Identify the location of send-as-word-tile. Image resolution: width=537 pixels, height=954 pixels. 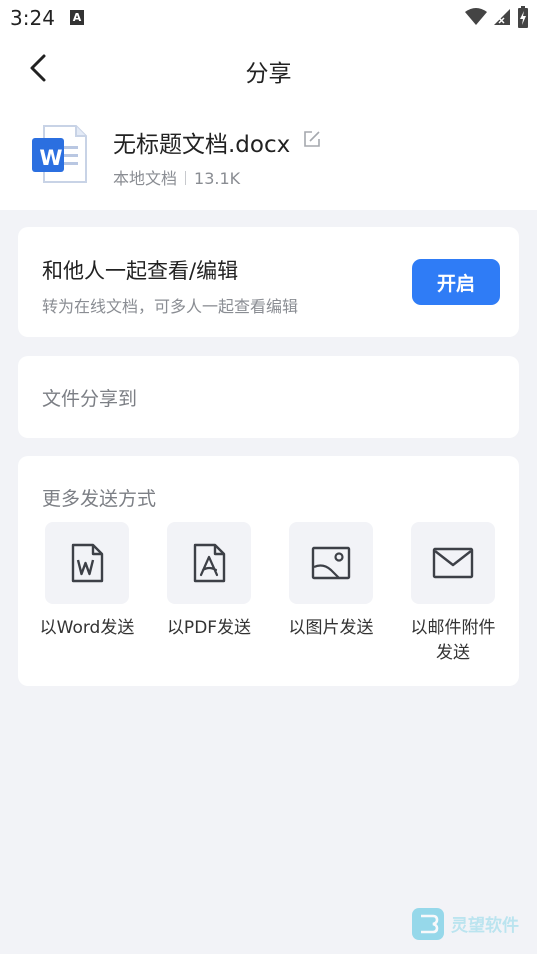
(87, 563).